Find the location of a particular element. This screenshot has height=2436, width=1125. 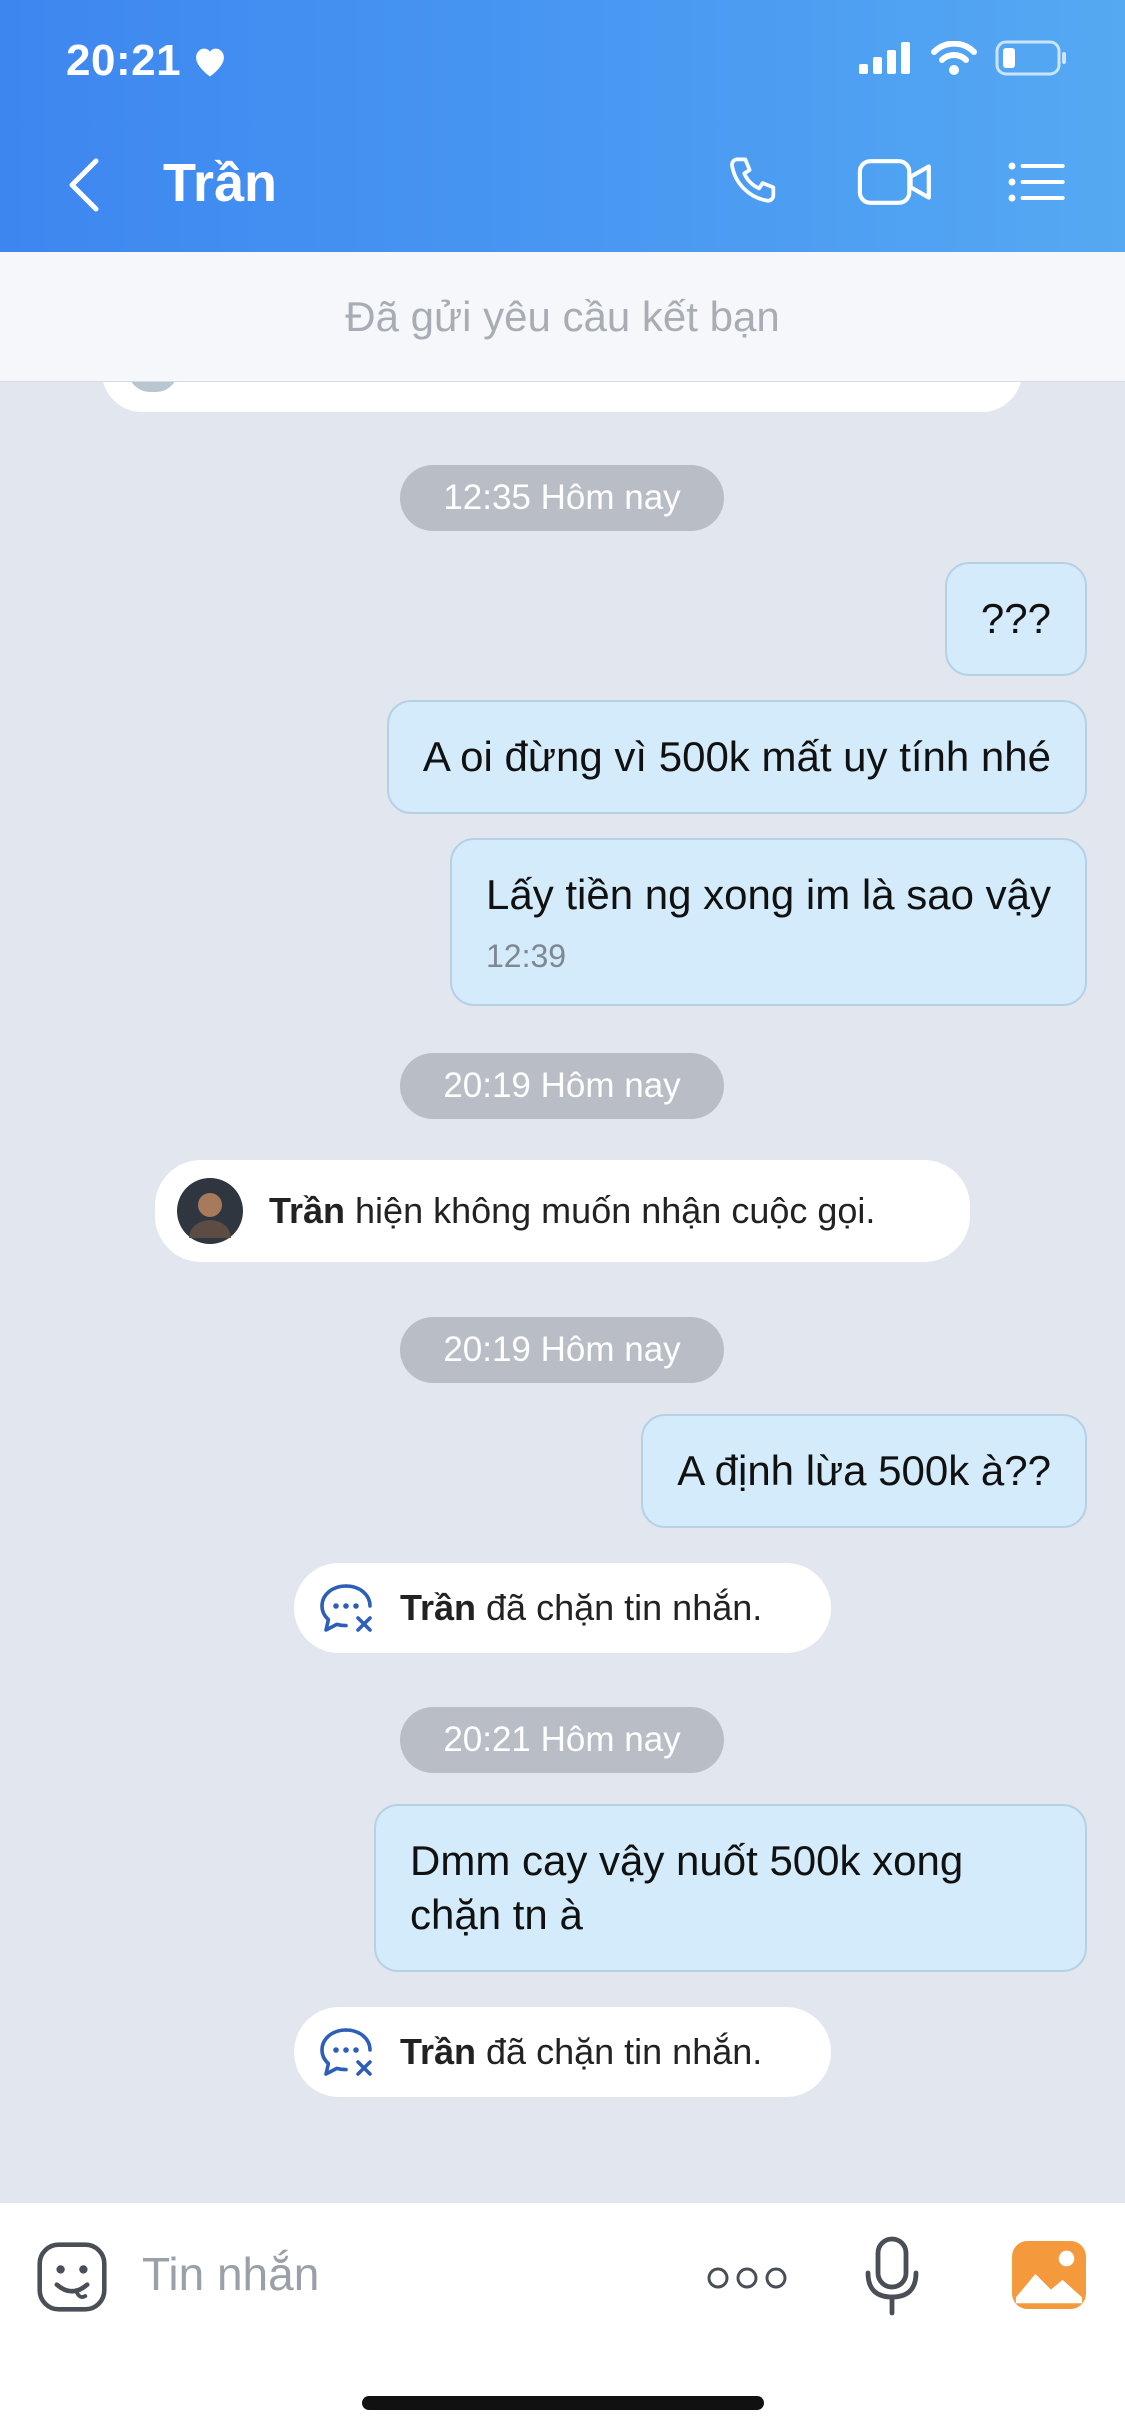

message-text: A định lừa 500k à?? is located at coordinates (864, 1470).